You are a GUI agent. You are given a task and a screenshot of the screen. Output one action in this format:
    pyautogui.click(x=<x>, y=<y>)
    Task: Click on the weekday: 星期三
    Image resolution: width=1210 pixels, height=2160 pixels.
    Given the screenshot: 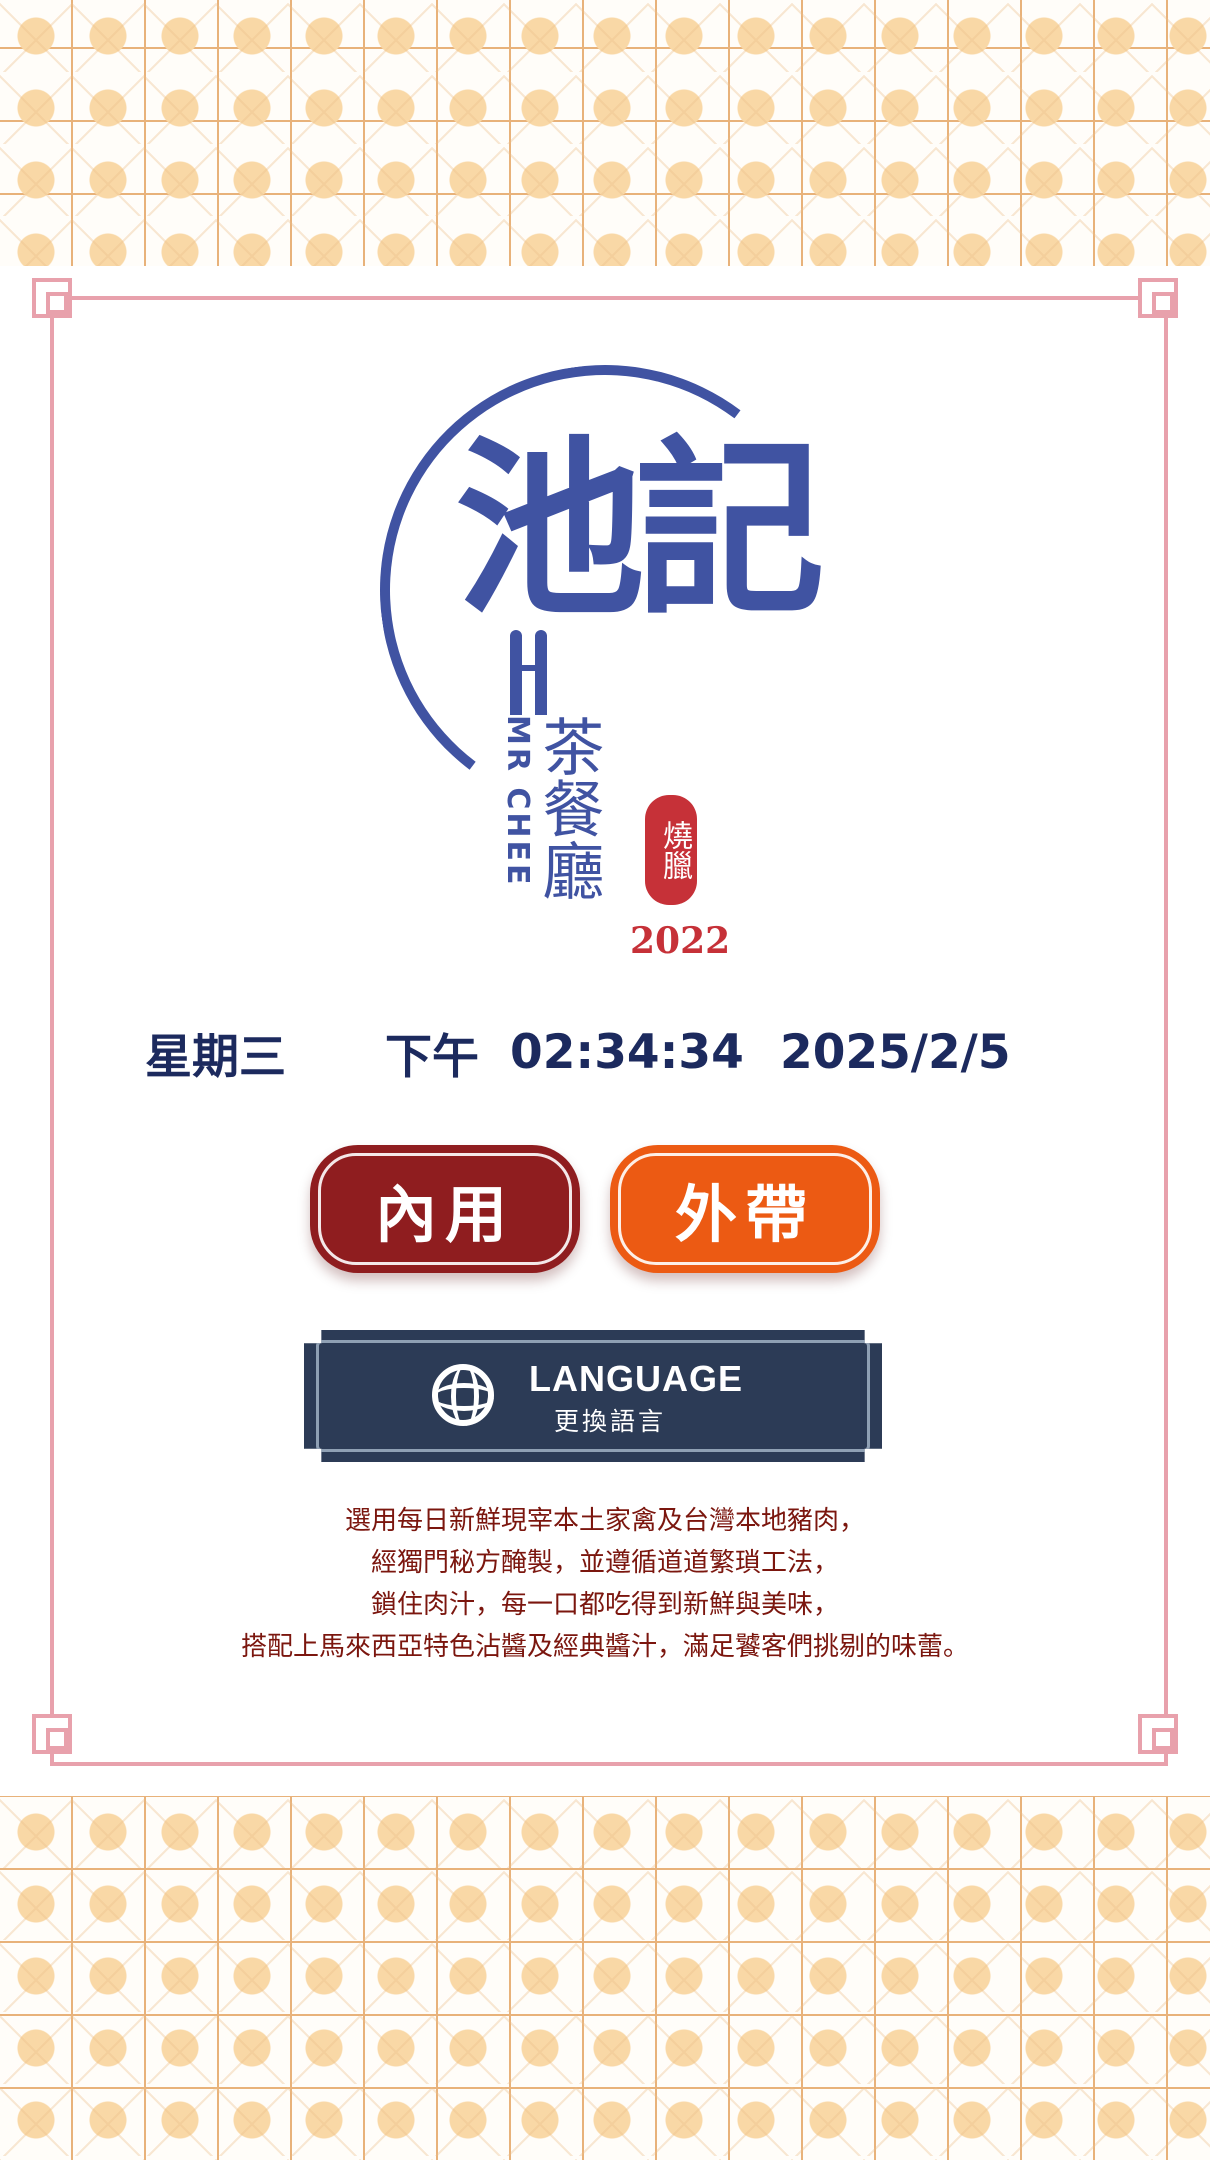 What is the action you would take?
    pyautogui.click(x=215, y=1057)
    